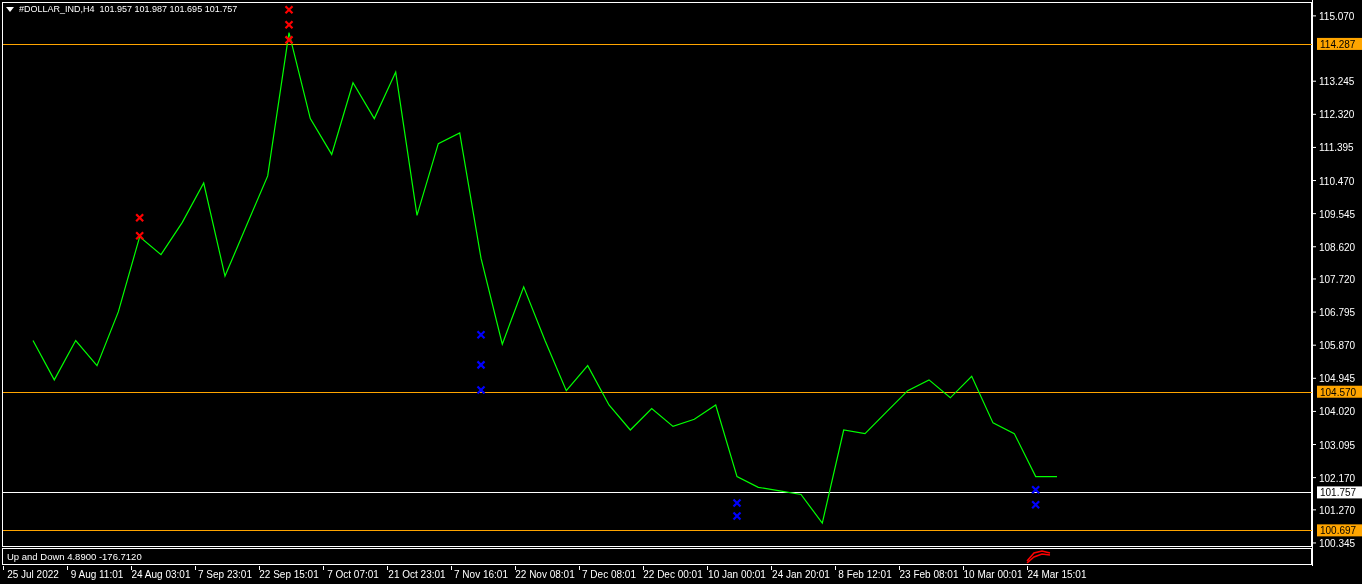 The width and height of the screenshot is (1362, 584). What do you see at coordinates (1038, 557) in the screenshot?
I see `indicator-curve-drawing` at bounding box center [1038, 557].